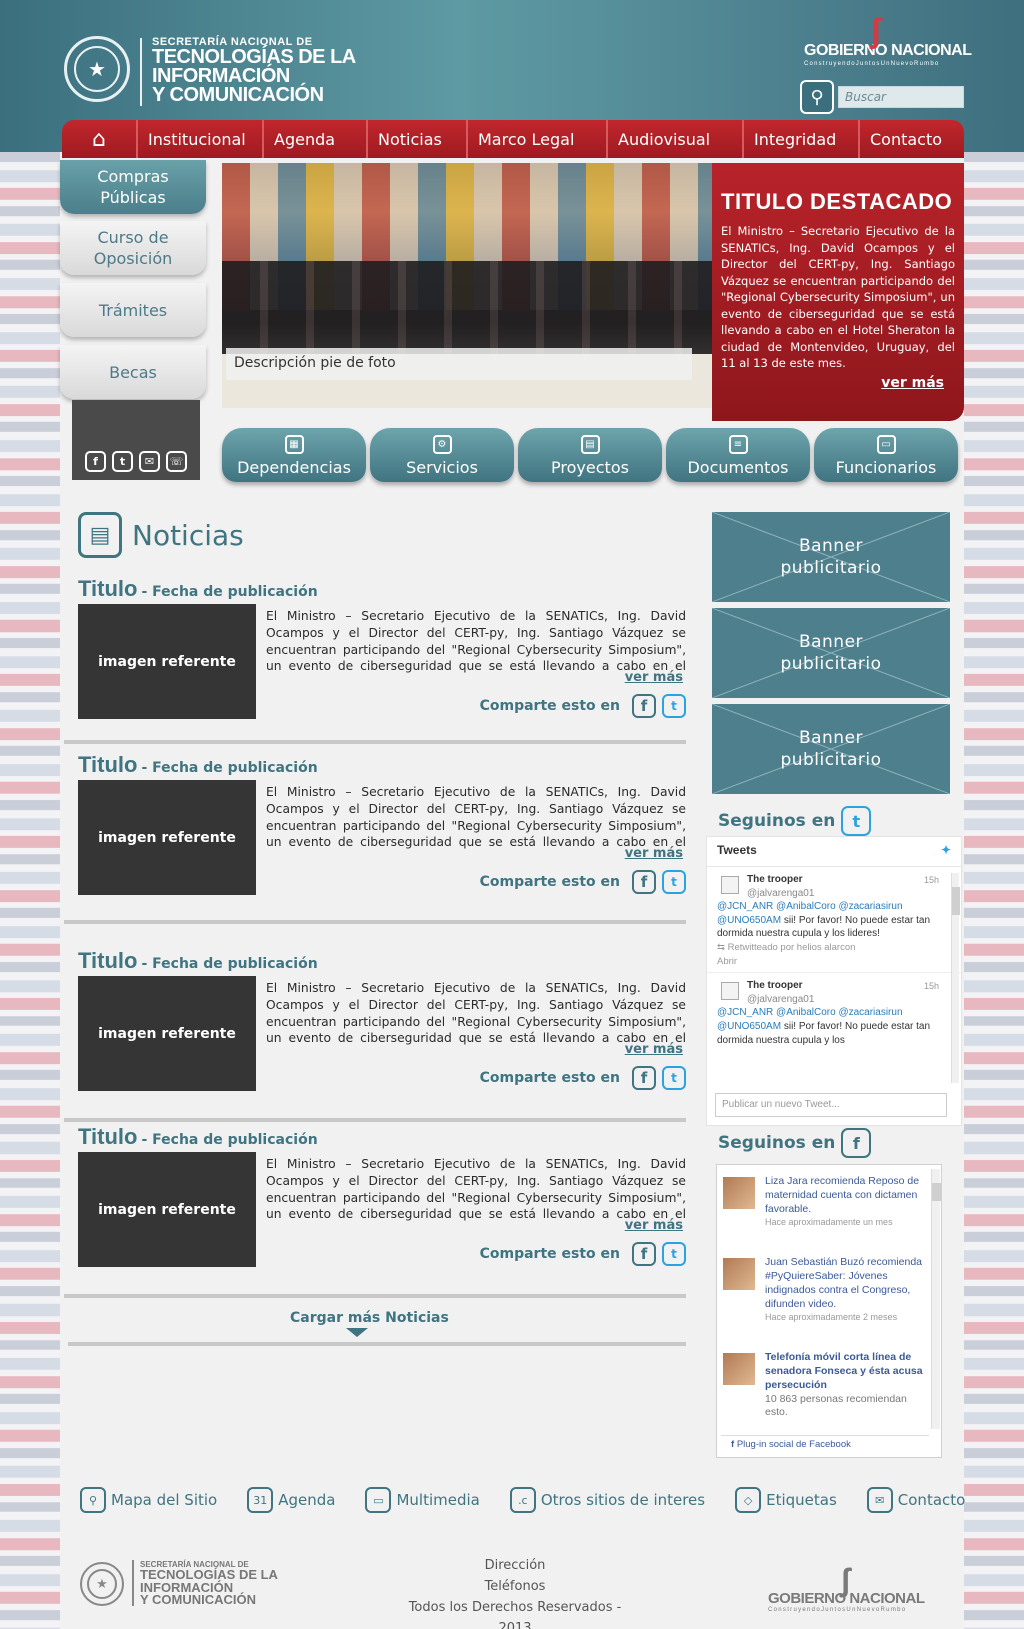  What do you see at coordinates (122, 461) in the screenshot?
I see `twitter-icon: t` at bounding box center [122, 461].